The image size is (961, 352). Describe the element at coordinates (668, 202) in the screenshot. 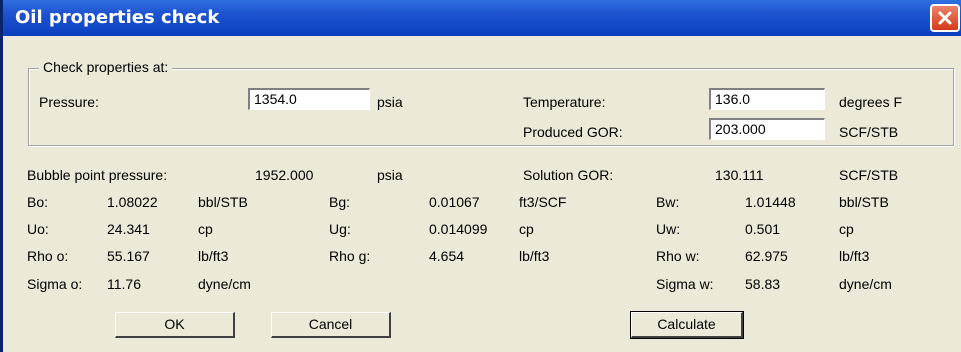

I see `bw-label: Bw:` at that location.